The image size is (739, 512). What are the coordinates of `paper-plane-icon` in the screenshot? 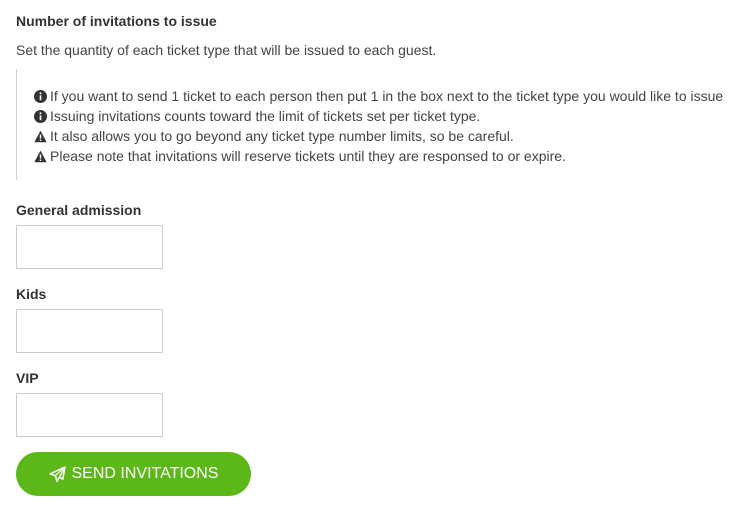 It's located at (57, 474).